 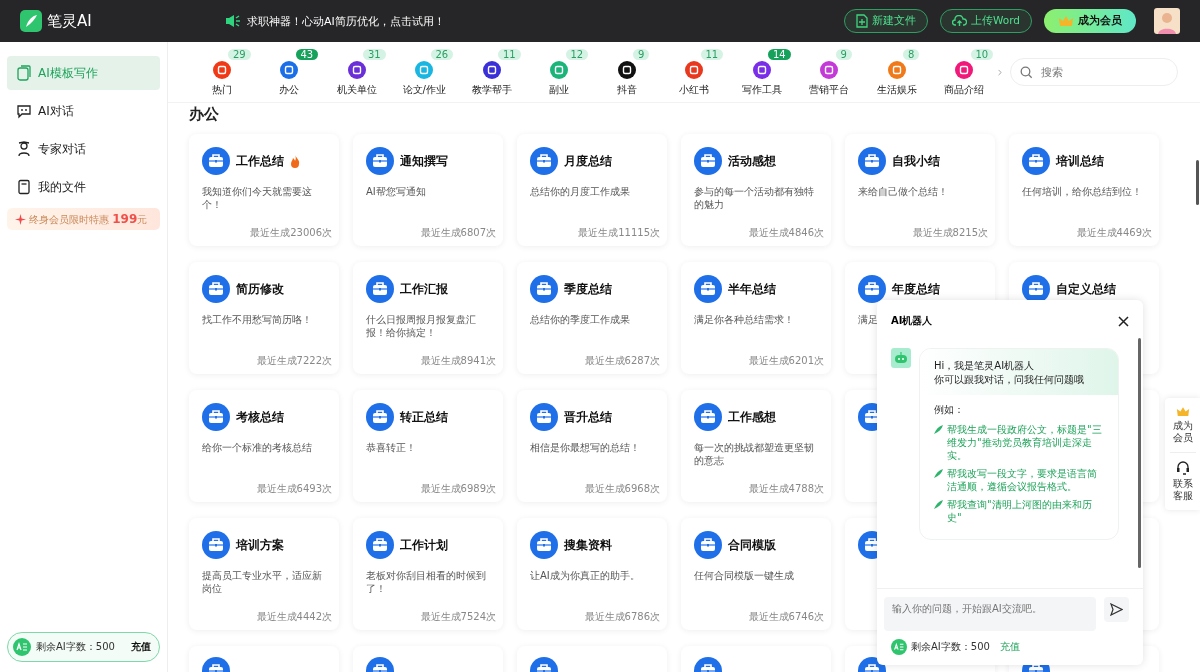 I want to click on card-description: 提高员工专业水平，适应新岗位, so click(x=262, y=582).